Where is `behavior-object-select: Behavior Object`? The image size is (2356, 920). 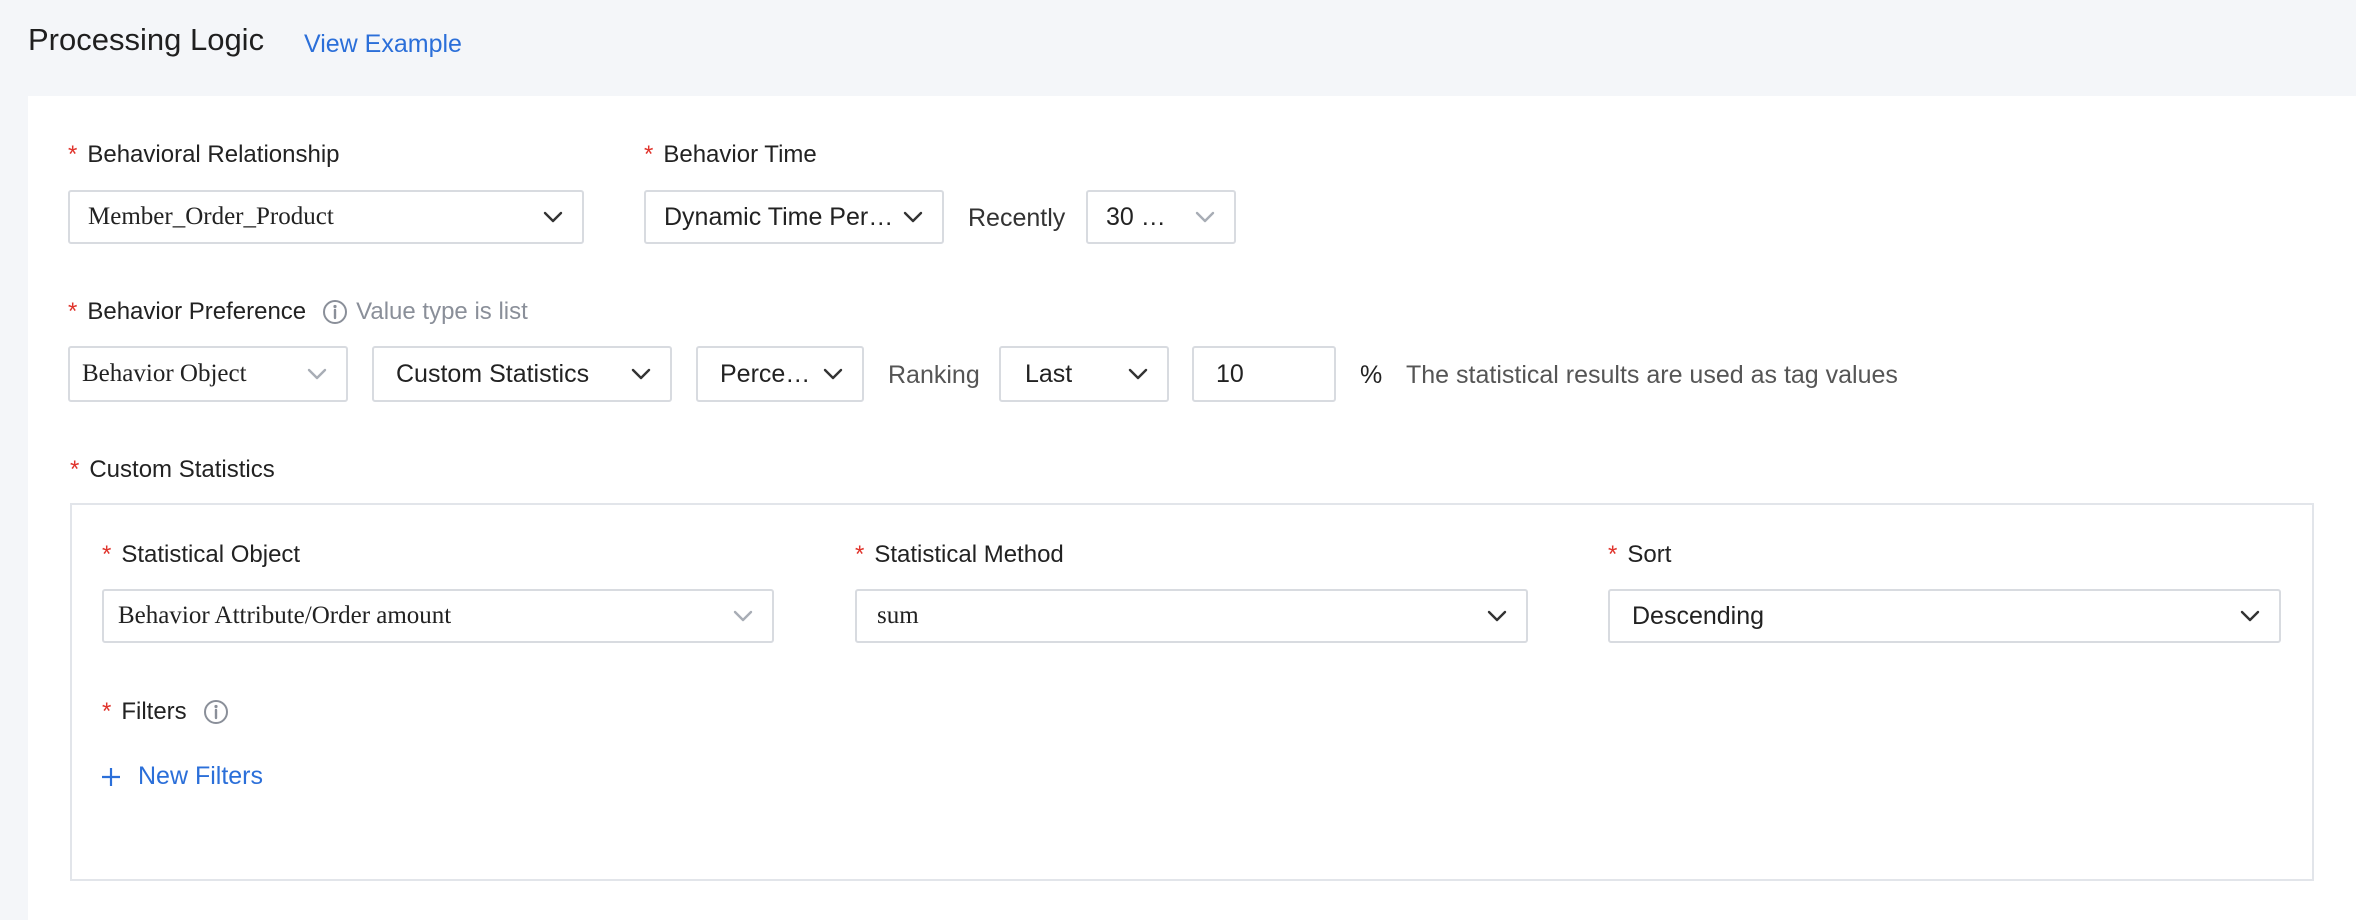
behavior-object-select: Behavior Object is located at coordinates (208, 374).